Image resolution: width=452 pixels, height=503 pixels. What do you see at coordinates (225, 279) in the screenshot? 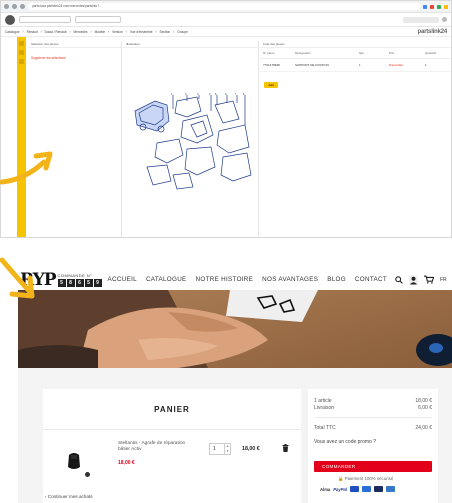
I see `nav-link-histoire: NOTRE HISTOIRE` at bounding box center [225, 279].